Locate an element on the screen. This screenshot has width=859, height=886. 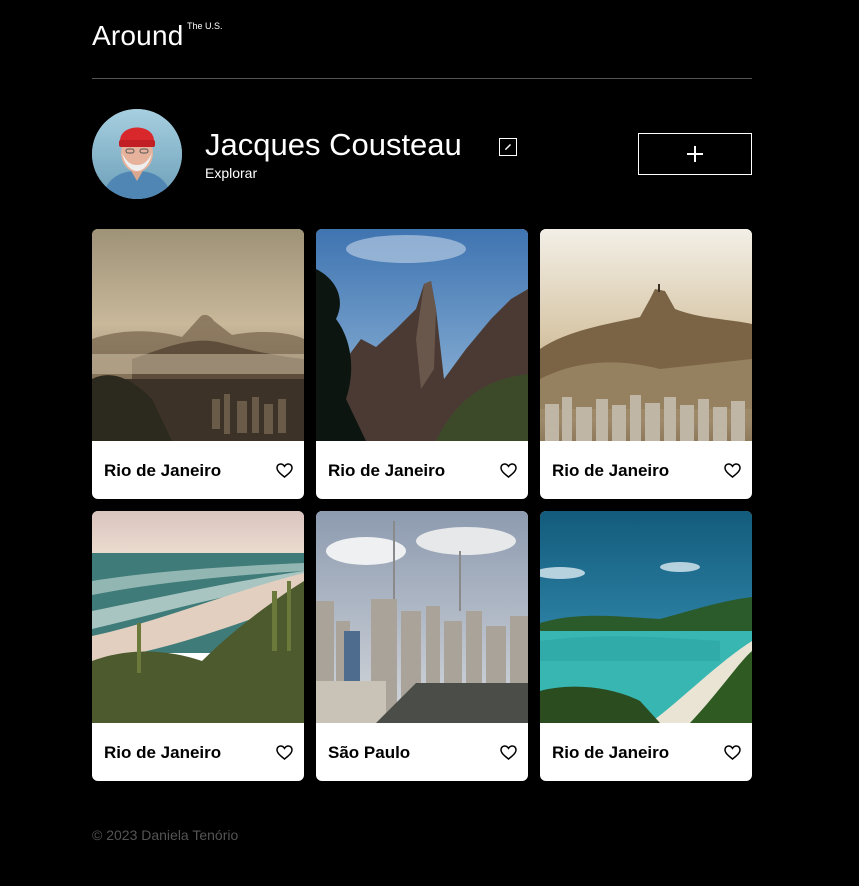
header: Around The U.S. is located at coordinates (422, 39).